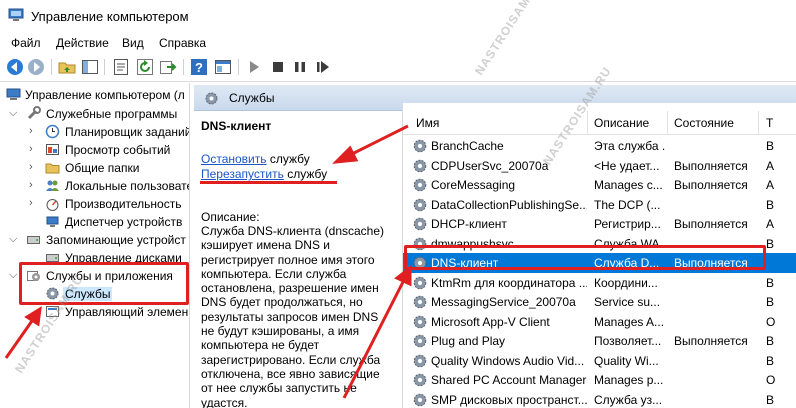  I want to click on device-manager-icon, so click(52, 221).